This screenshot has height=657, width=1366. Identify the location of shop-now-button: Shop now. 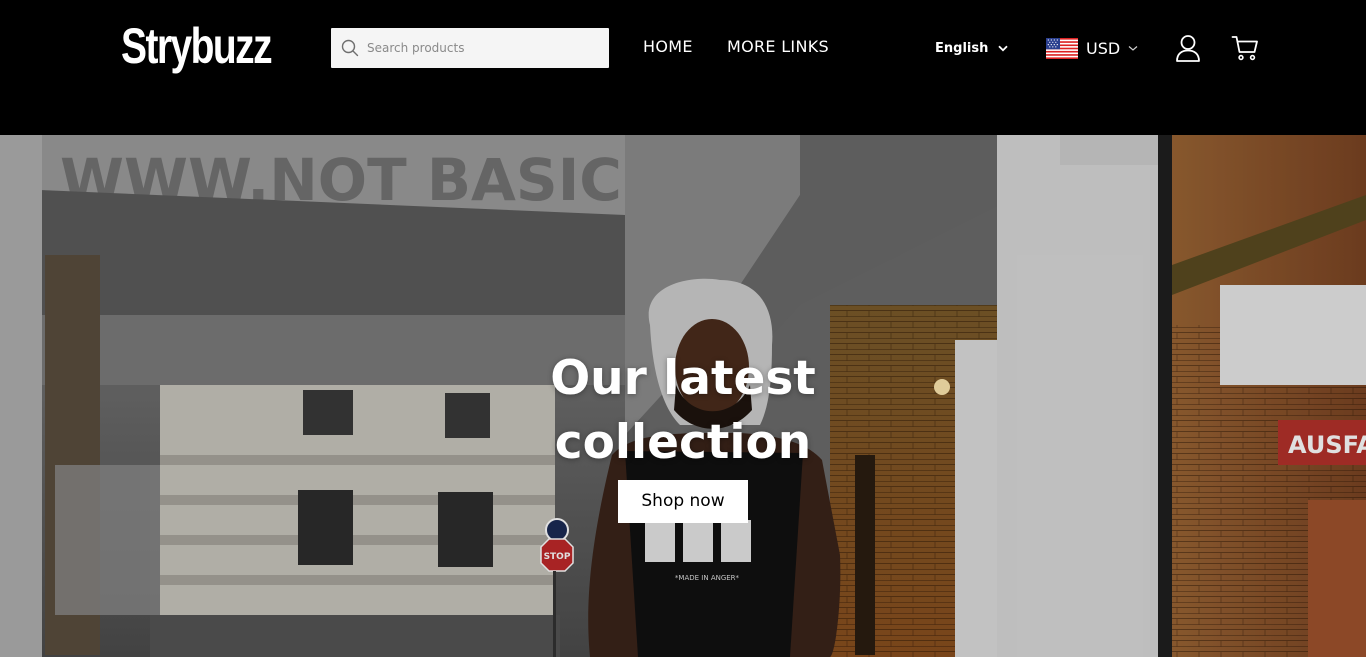
(683, 501).